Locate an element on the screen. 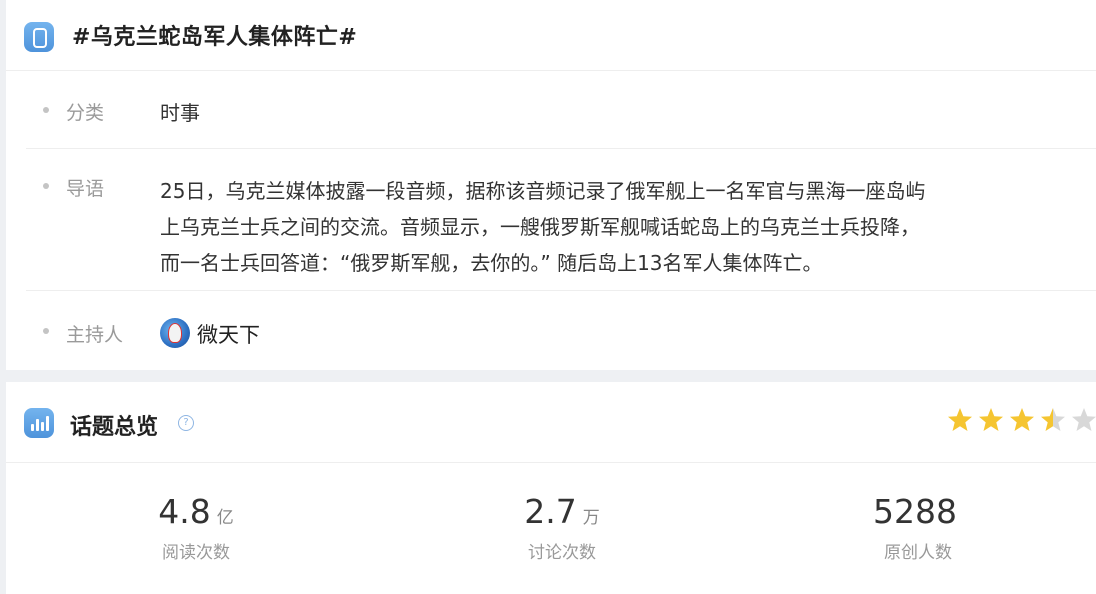 The height and width of the screenshot is (594, 1096). stat-label: 讨论次数 is located at coordinates (562, 553).